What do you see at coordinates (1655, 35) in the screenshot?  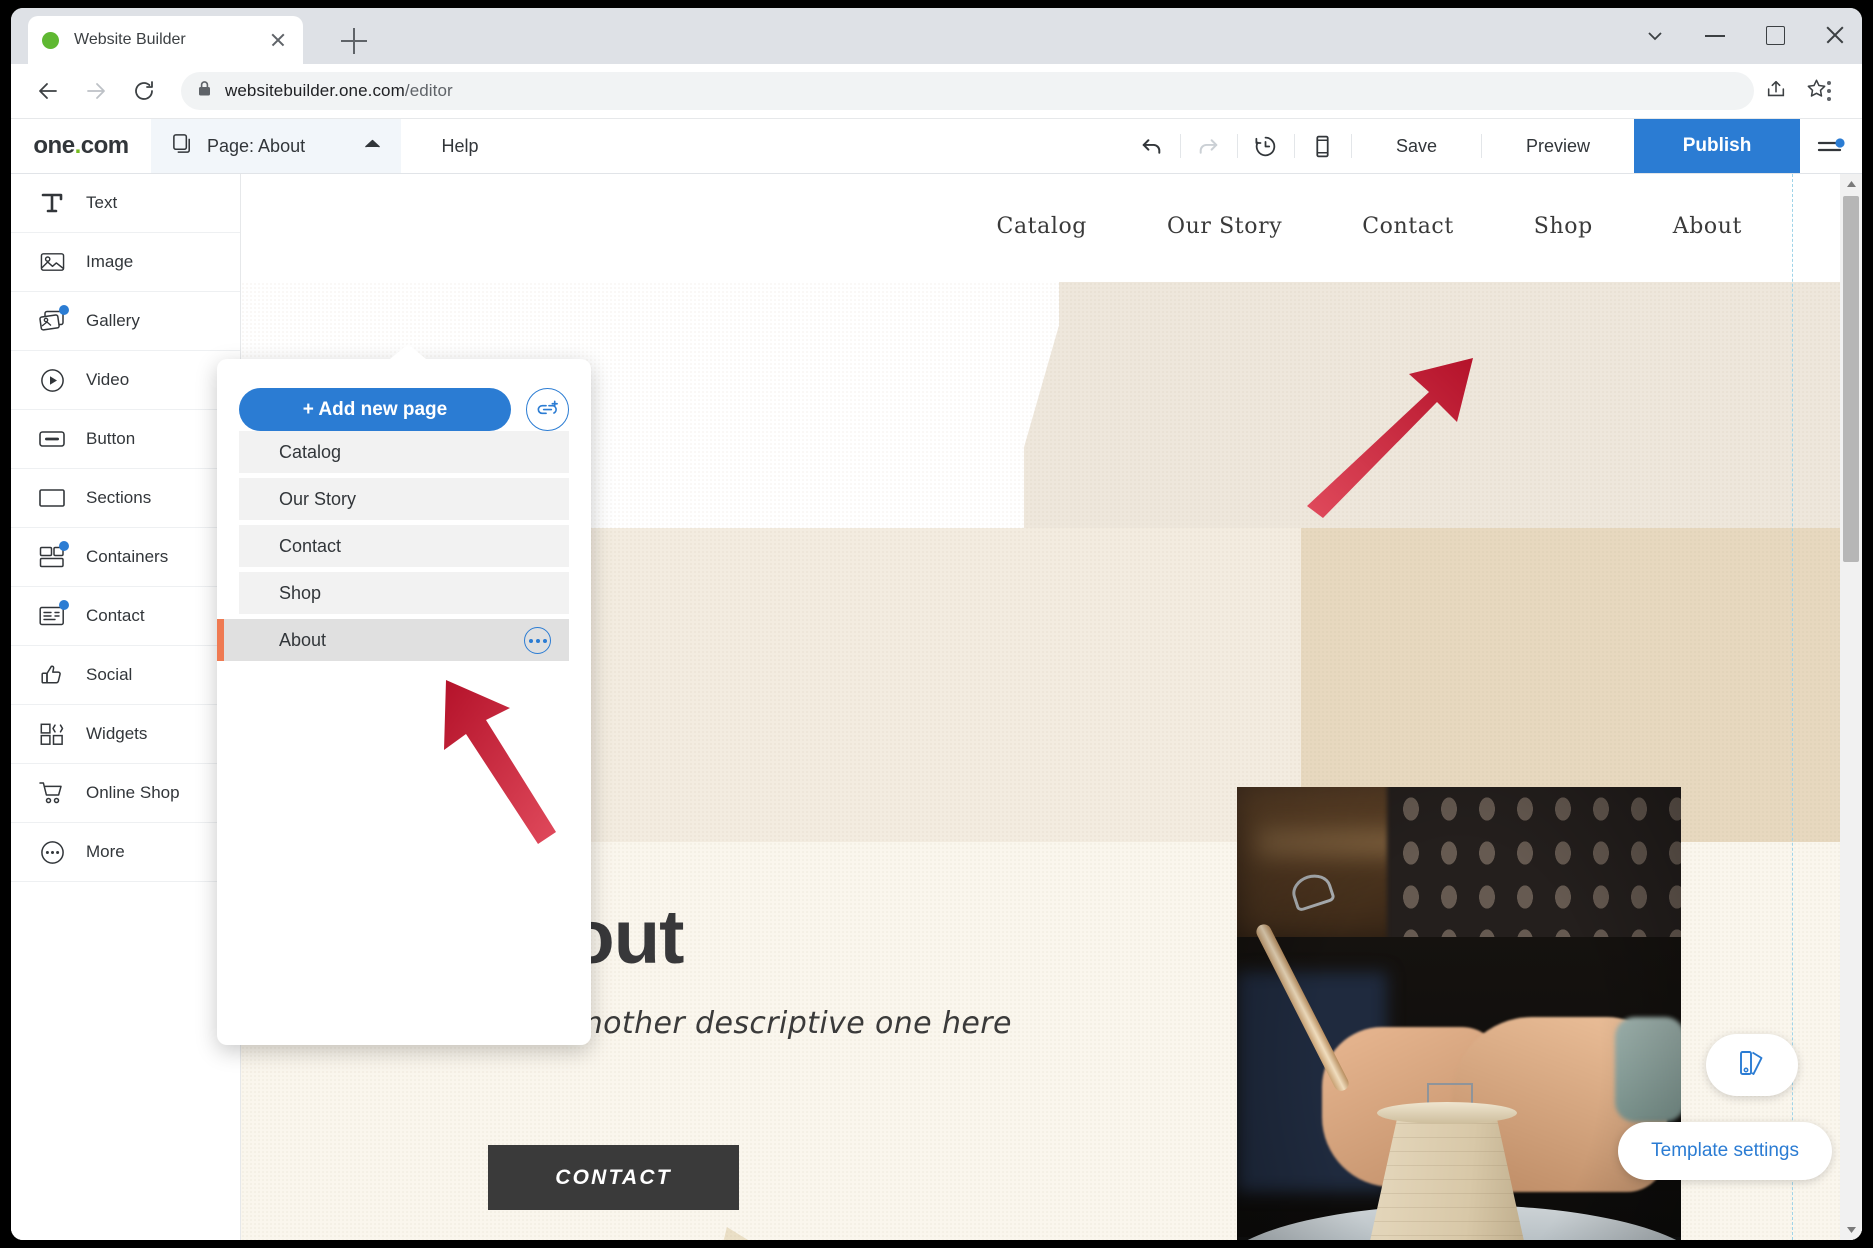 I see `chevron-down-icon` at bounding box center [1655, 35].